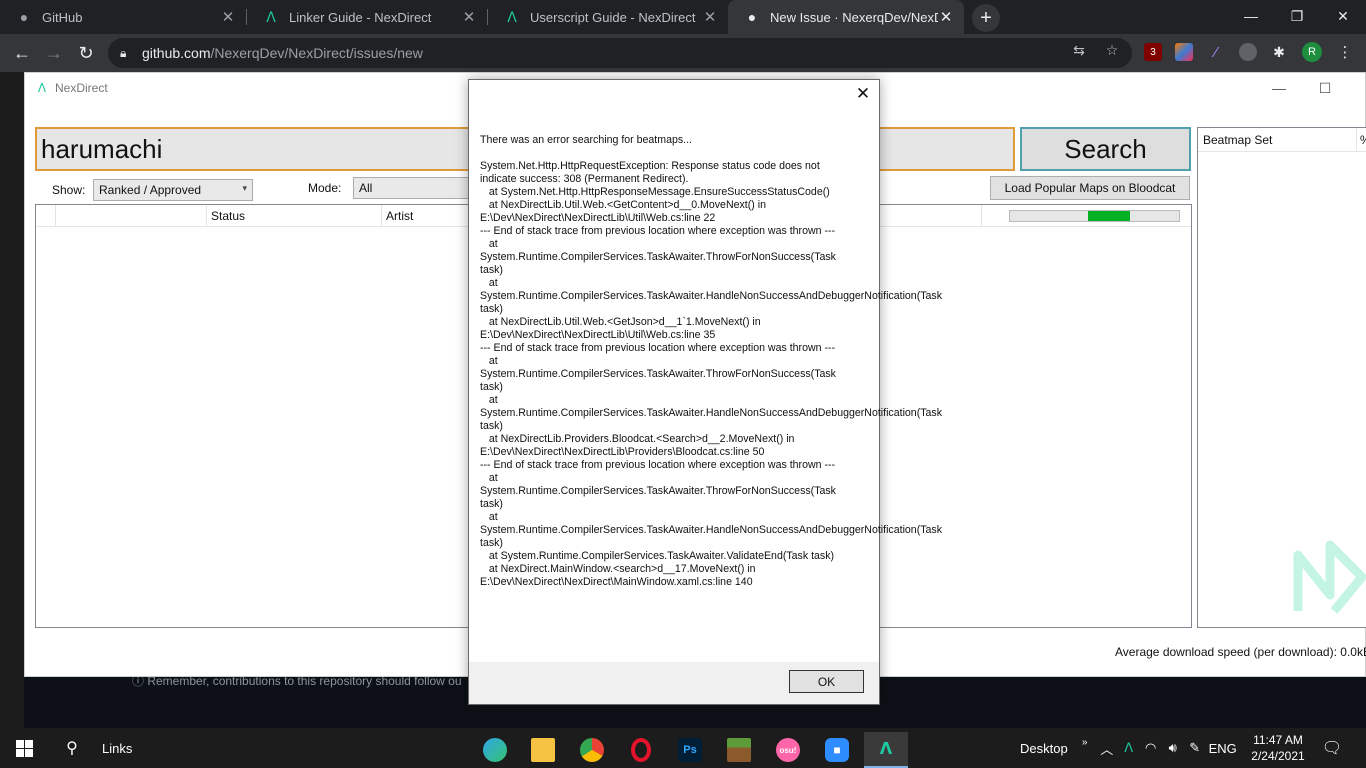 The height and width of the screenshot is (768, 1366). What do you see at coordinates (72, 748) in the screenshot?
I see `search-icon: ⚲` at bounding box center [72, 748].